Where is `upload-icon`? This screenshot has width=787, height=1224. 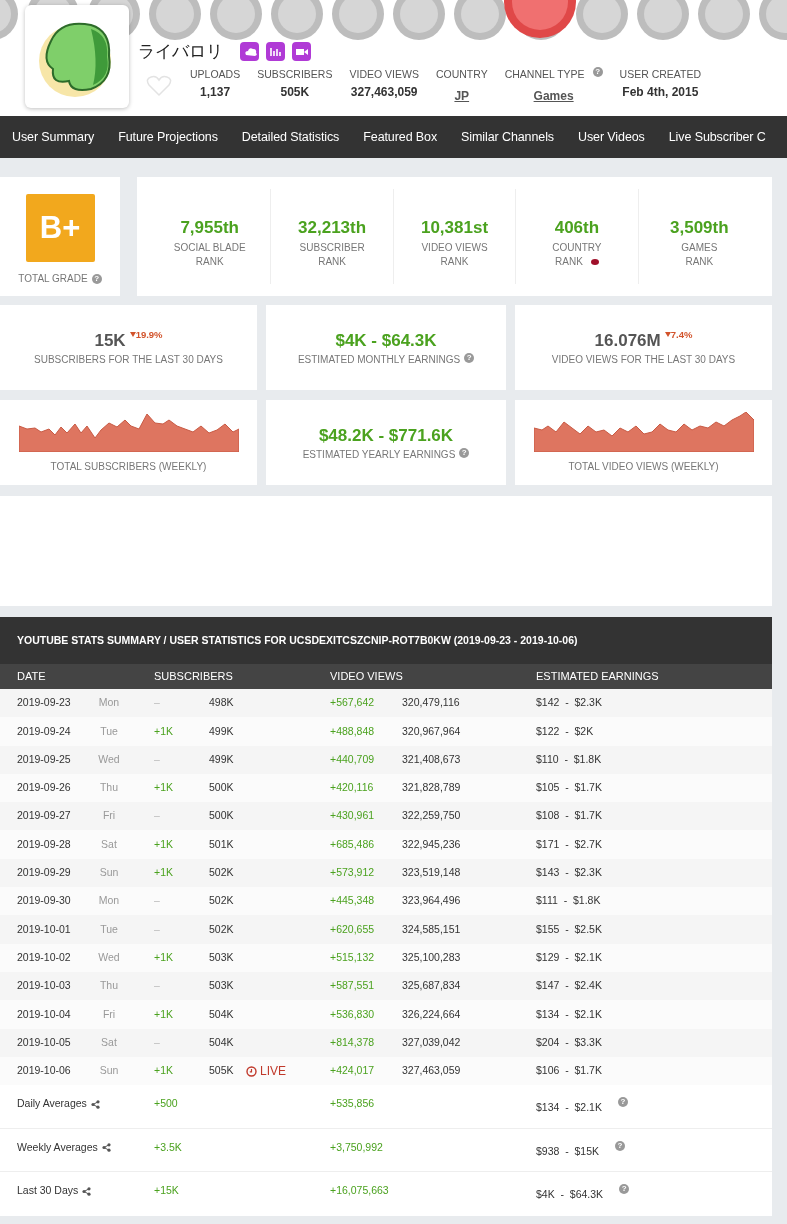 upload-icon is located at coordinates (249, 52).